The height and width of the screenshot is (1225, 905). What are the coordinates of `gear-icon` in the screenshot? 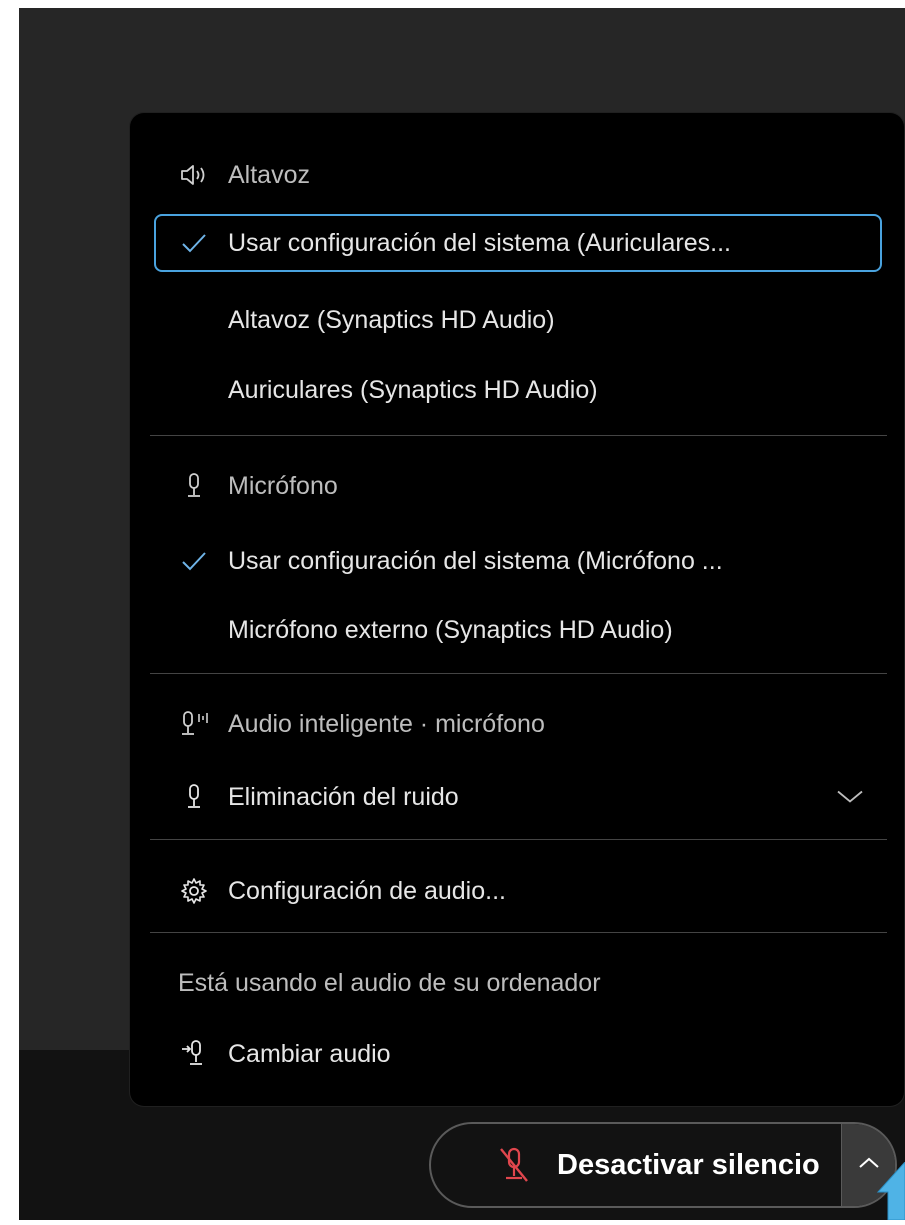 It's located at (194, 891).